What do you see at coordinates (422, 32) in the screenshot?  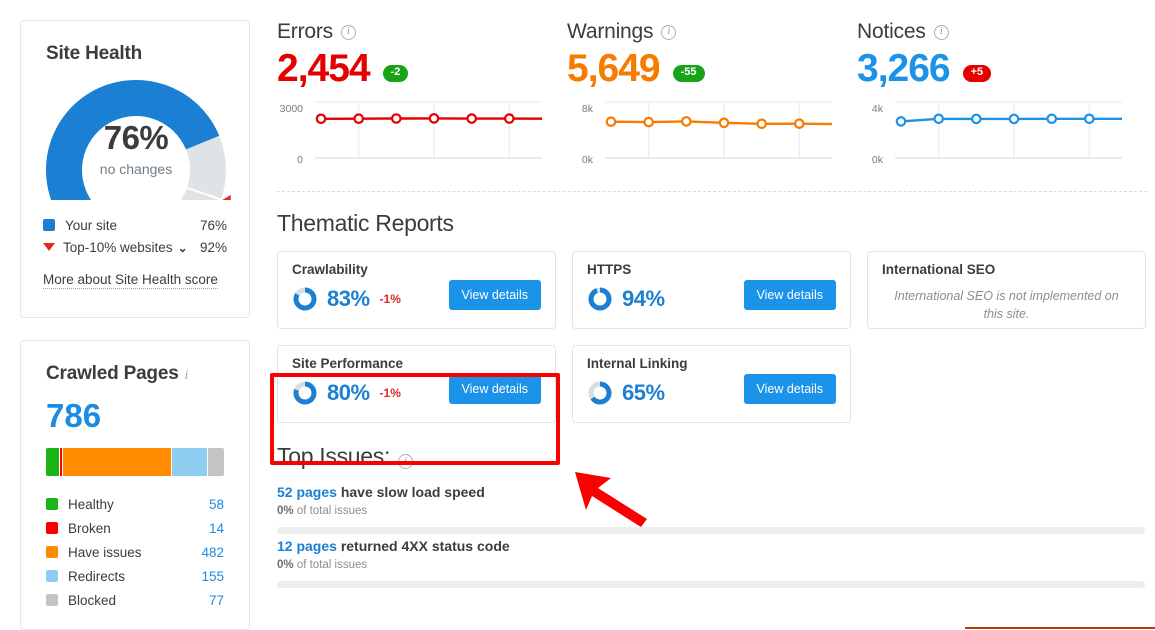 I see `metric-name: Errors i` at bounding box center [422, 32].